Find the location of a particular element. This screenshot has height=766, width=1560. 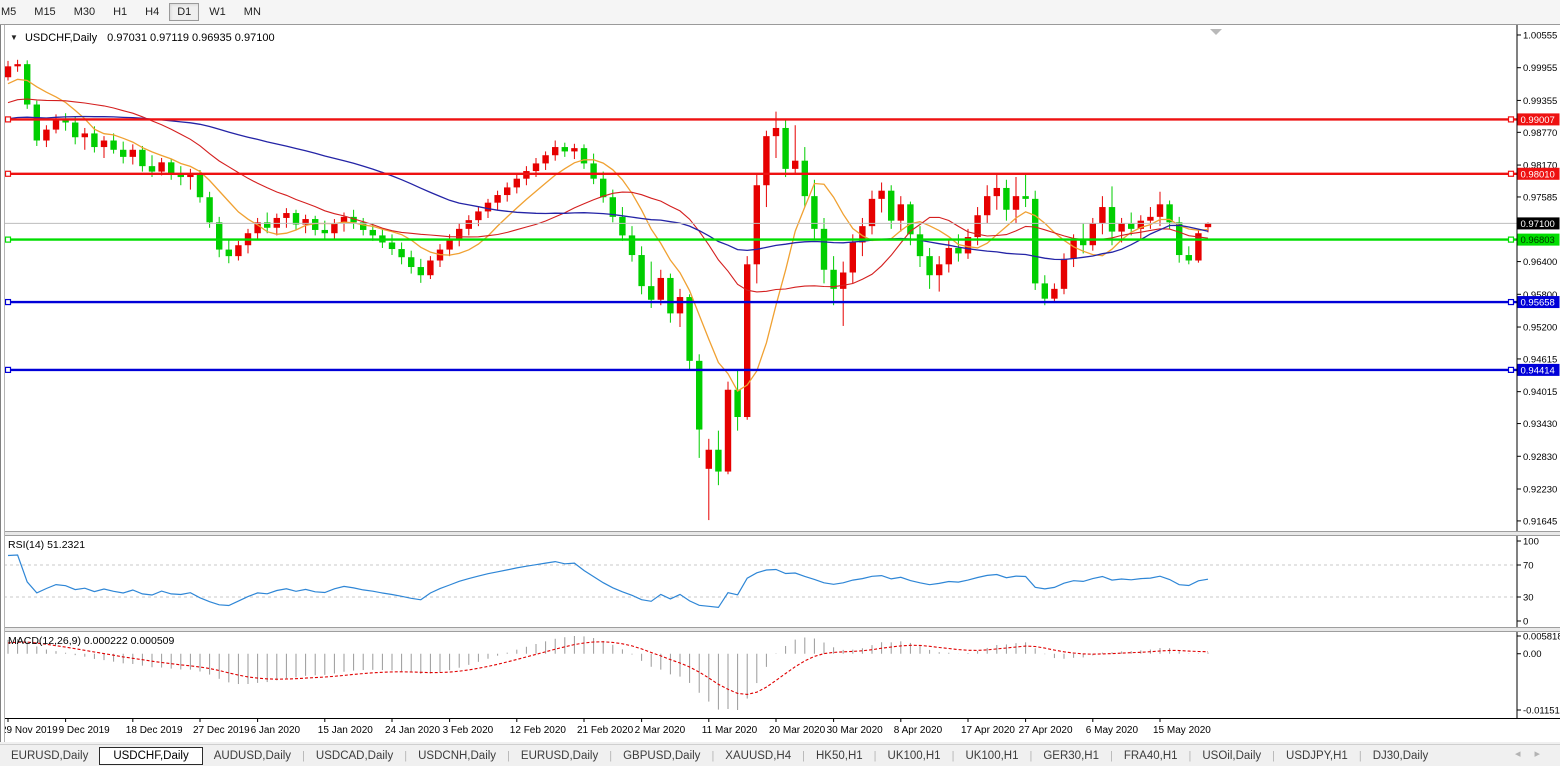

rsi-panel: 100 70 30 0 is located at coordinates (780, 581).